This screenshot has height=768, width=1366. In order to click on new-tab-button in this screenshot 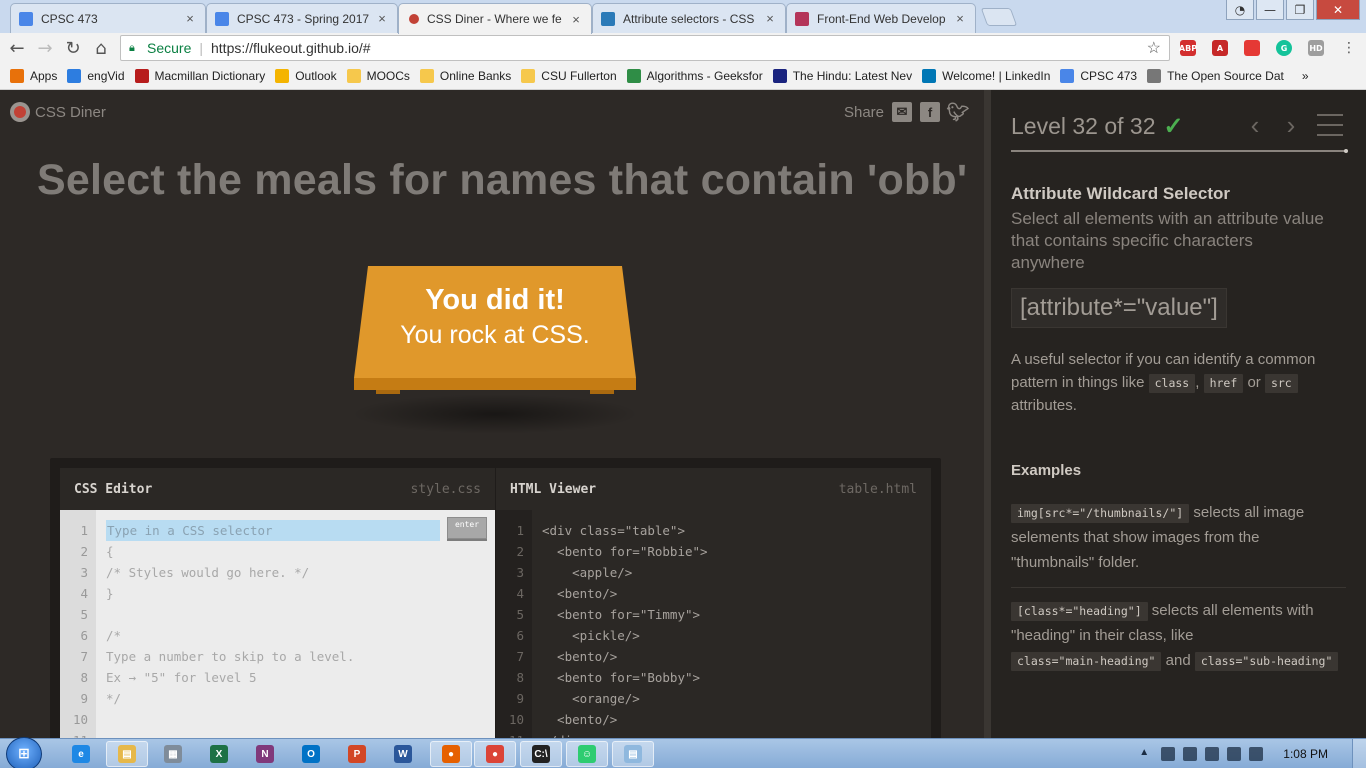, I will do `click(999, 17)`.